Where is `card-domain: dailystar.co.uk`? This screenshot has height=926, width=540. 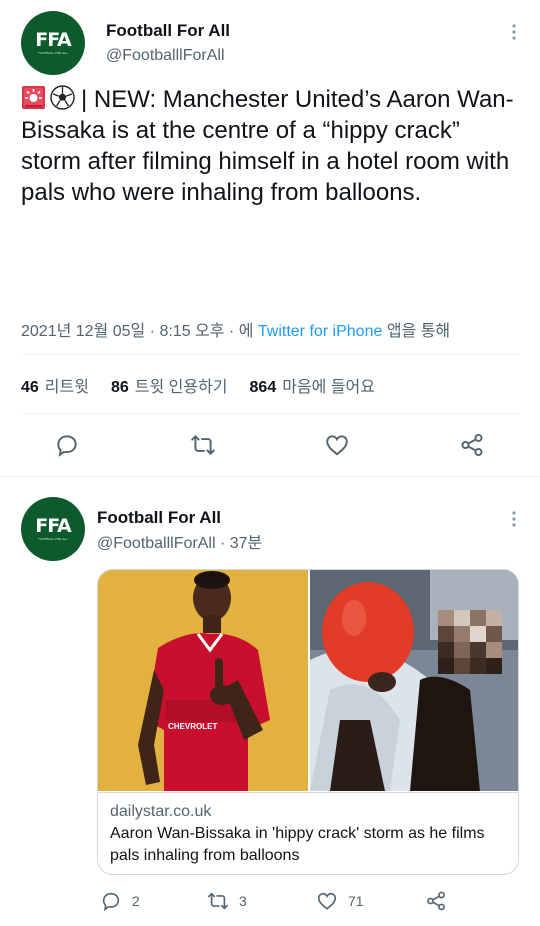 card-domain: dailystar.co.uk is located at coordinates (161, 811).